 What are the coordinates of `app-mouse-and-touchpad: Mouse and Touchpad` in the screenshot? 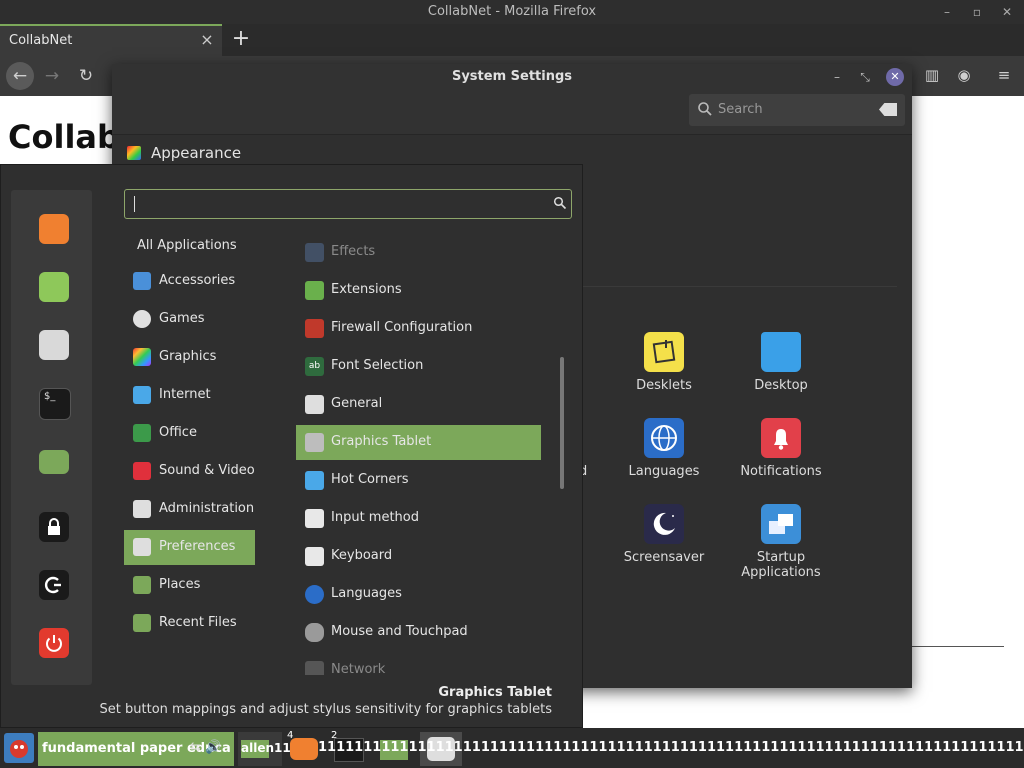 It's located at (418, 632).